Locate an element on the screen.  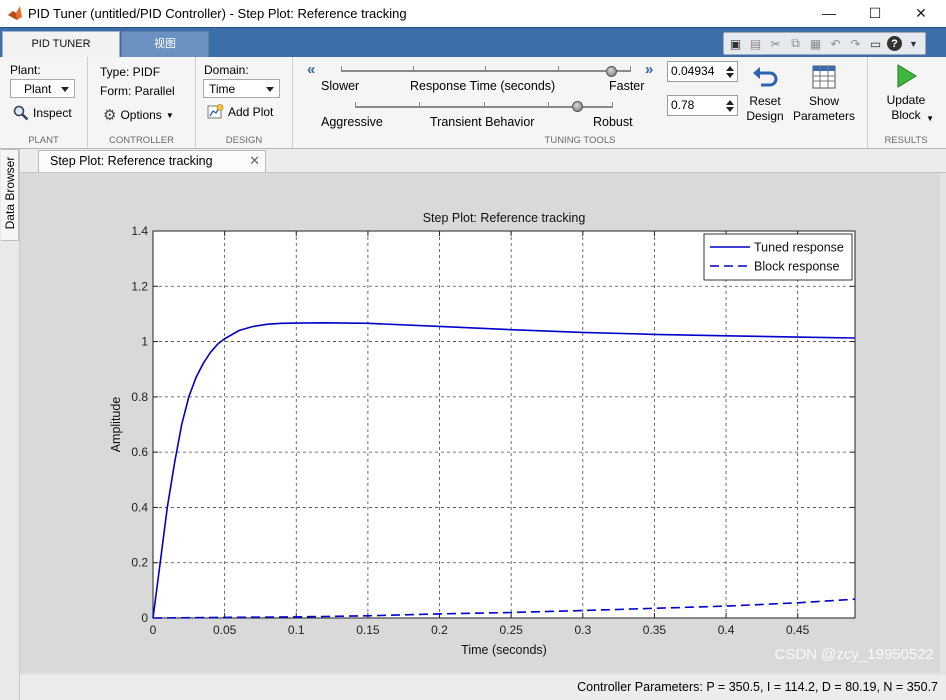
response-time-input: 0.04934 is located at coordinates (702, 71).